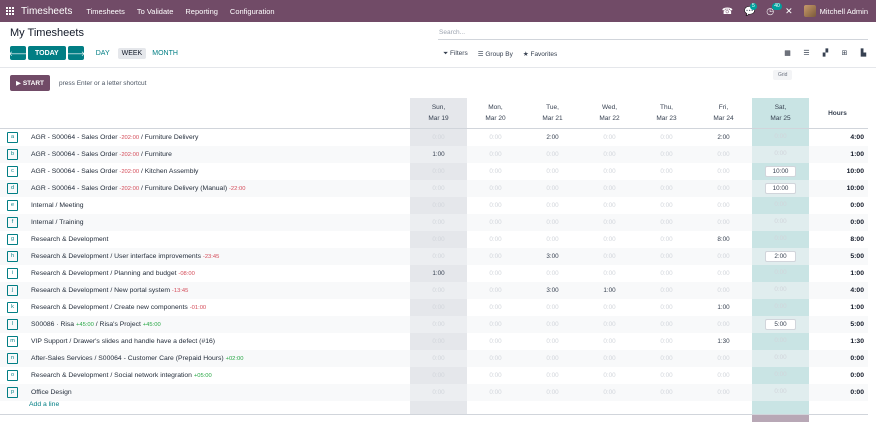 The image size is (876, 422). I want to click on range-day-button: DAY, so click(103, 53).